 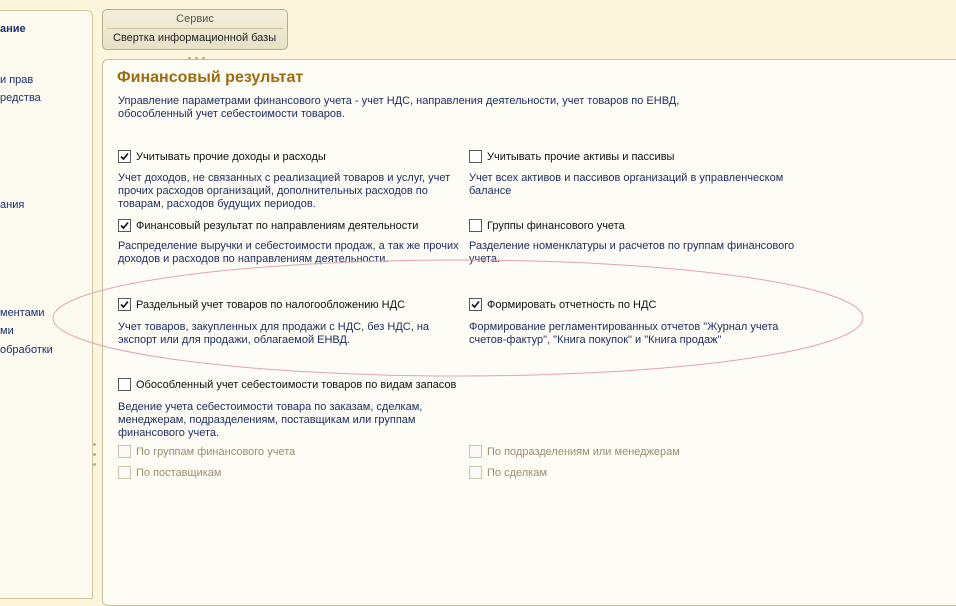 I want to click on divider, so click(x=195, y=28).